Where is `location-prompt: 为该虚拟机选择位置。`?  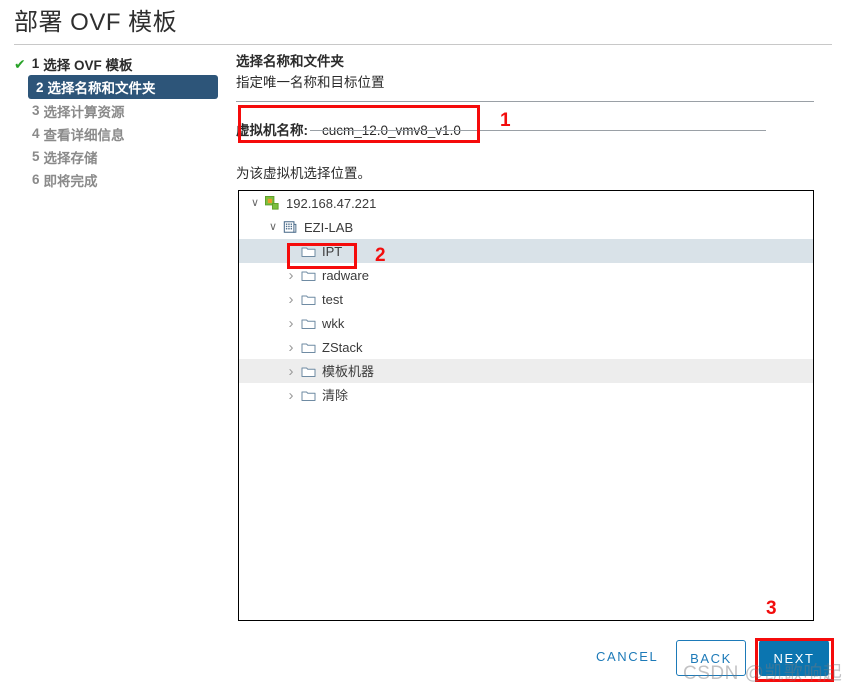
location-prompt: 为该虚拟机选择位置。 is located at coordinates (303, 173).